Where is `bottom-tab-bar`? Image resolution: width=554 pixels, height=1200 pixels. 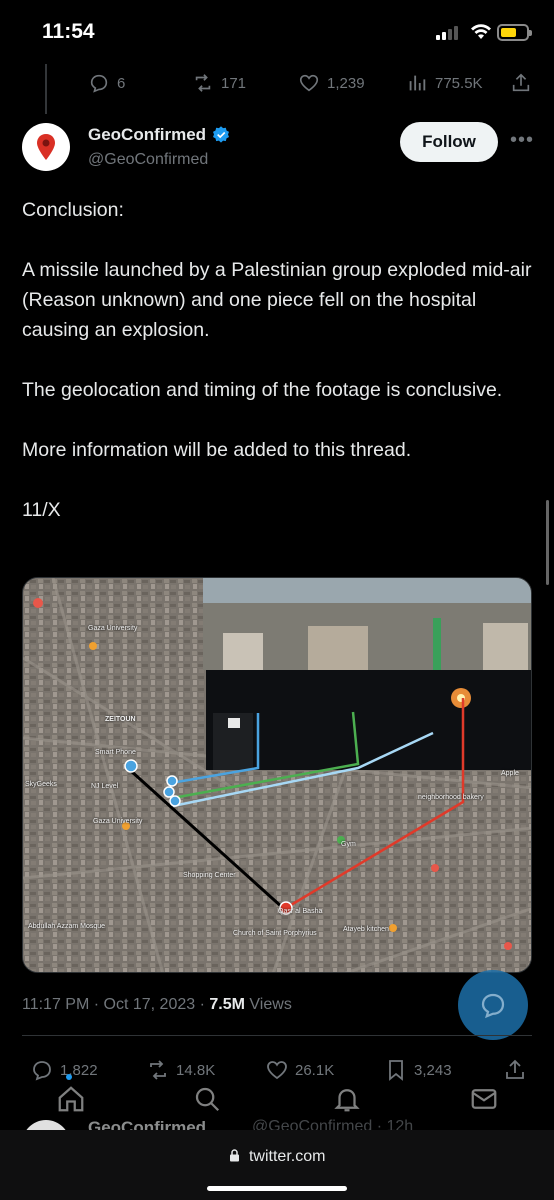 bottom-tab-bar is located at coordinates (277, 1098).